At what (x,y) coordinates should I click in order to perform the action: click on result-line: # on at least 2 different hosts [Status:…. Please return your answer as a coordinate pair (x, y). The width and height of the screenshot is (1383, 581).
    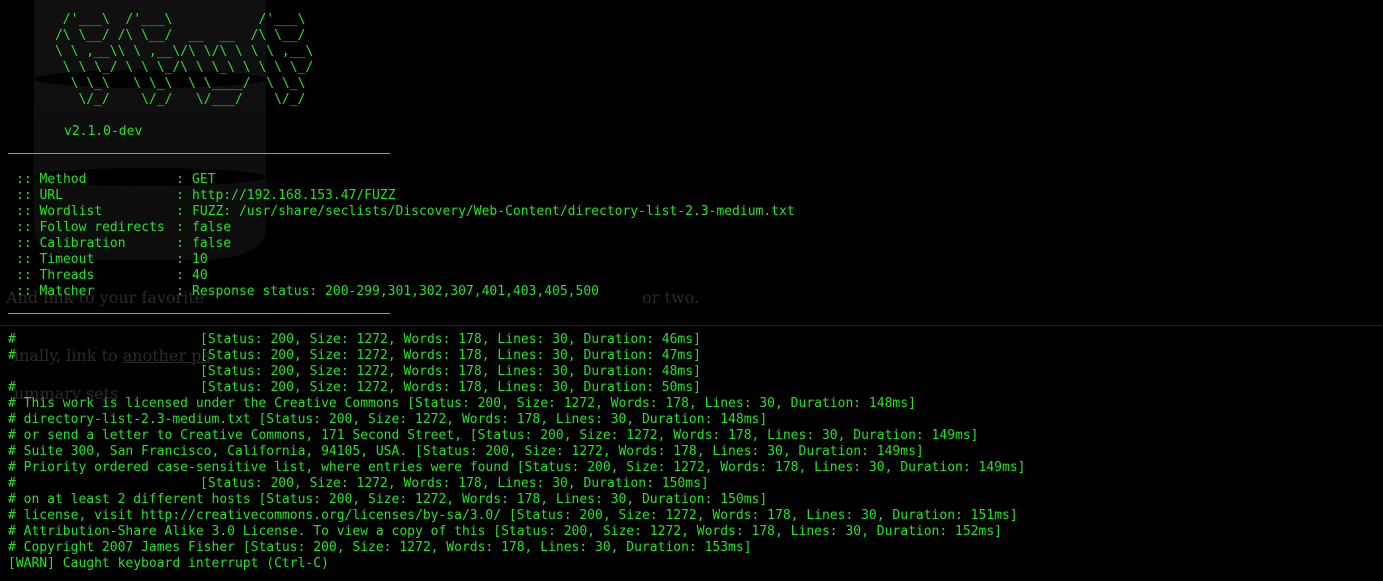
    Looking at the image, I should click on (388, 499).